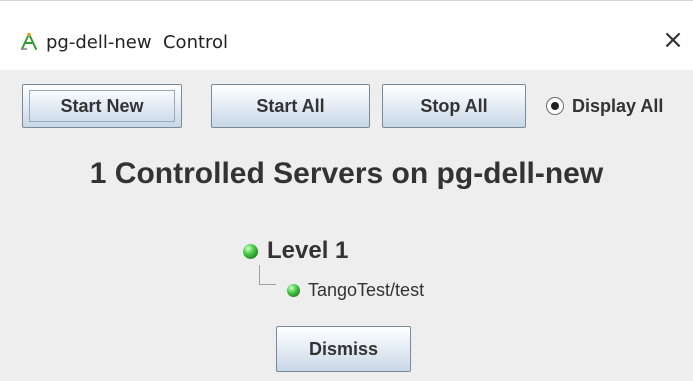 The width and height of the screenshot is (693, 381). I want to click on stop-all-button: Stop All, so click(454, 106).